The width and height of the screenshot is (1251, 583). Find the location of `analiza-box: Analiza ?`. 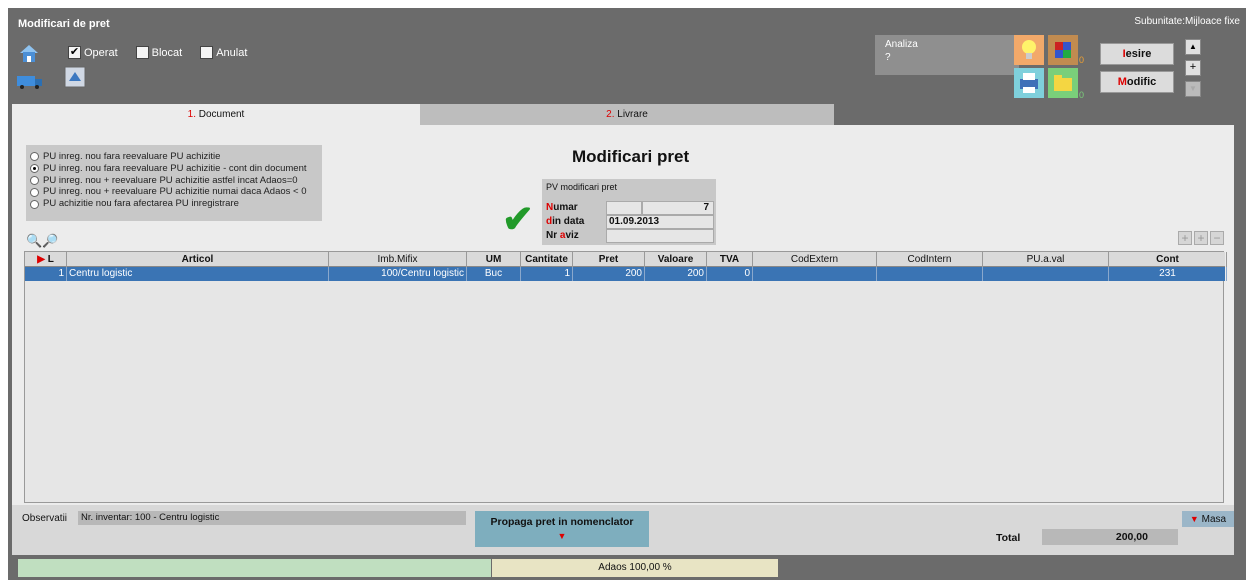

analiza-box: Analiza ? is located at coordinates (947, 55).